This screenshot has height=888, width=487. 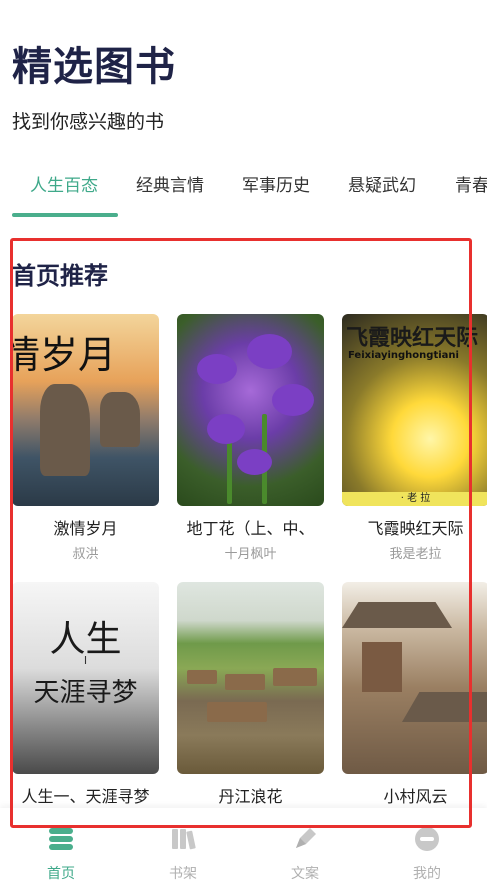 I want to click on nav-bookshelf: 书架, so click(x=183, y=848).